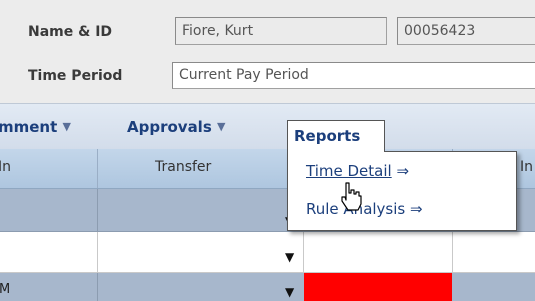  I want to click on reports-dropdown: Time Detail ⇒ Rule Analysis ⇒, so click(402, 191).